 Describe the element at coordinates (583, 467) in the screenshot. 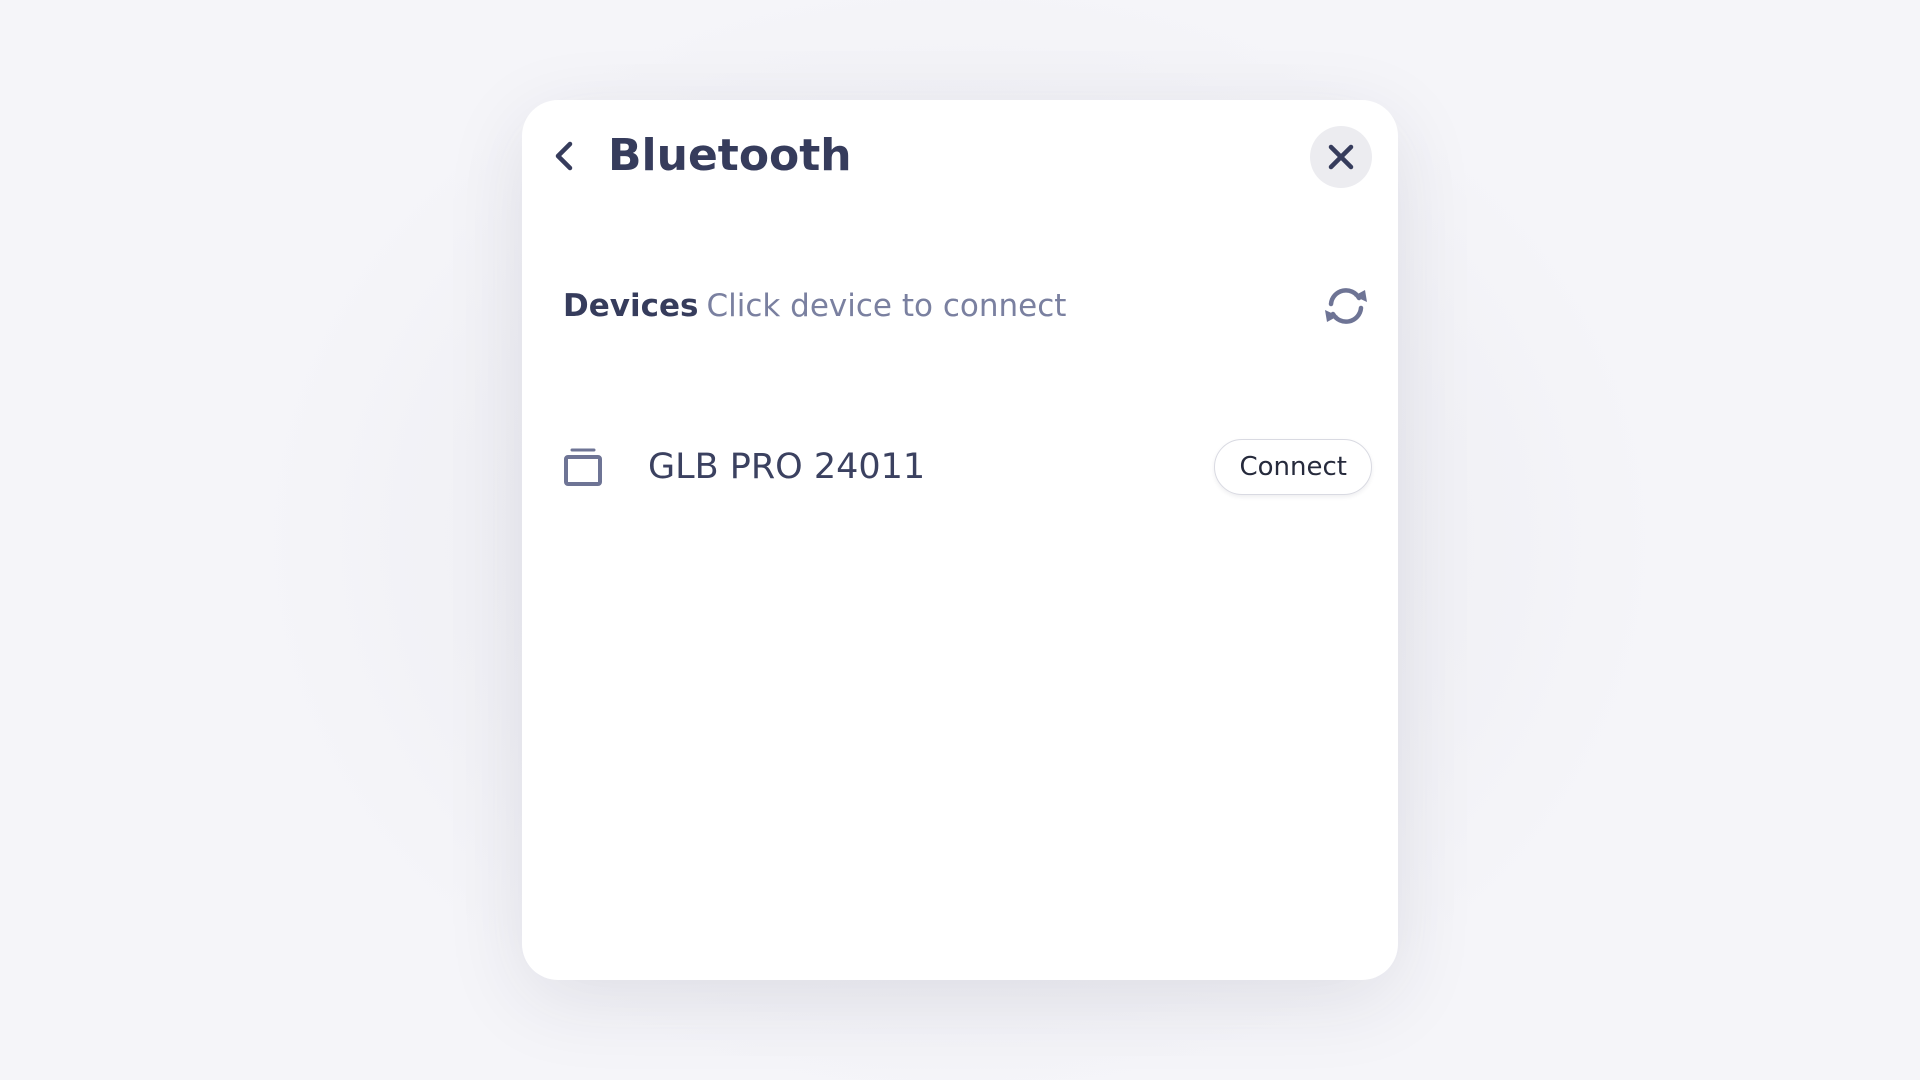

I see `device-icon` at that location.